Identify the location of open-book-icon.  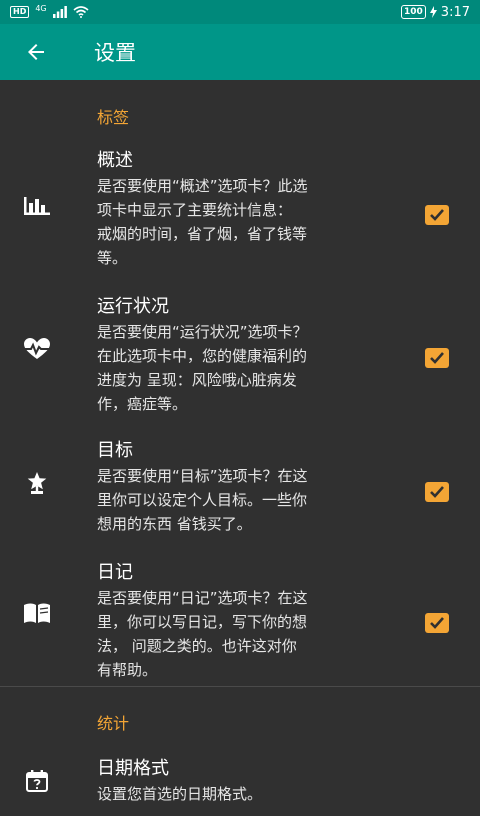
(37, 613).